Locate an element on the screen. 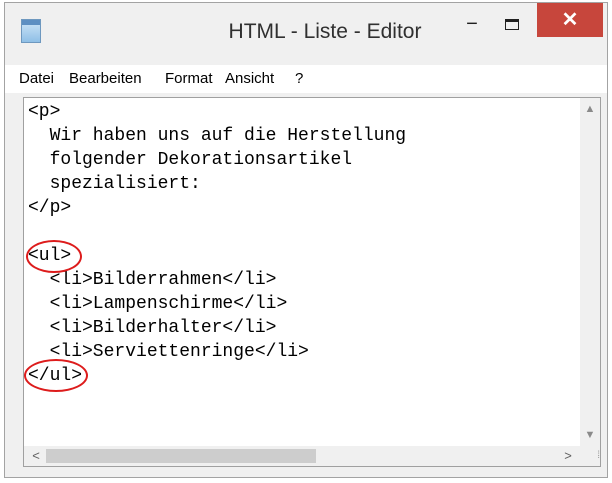 This screenshot has width=612, height=483. highlight-ul-open is located at coordinates (54, 256).